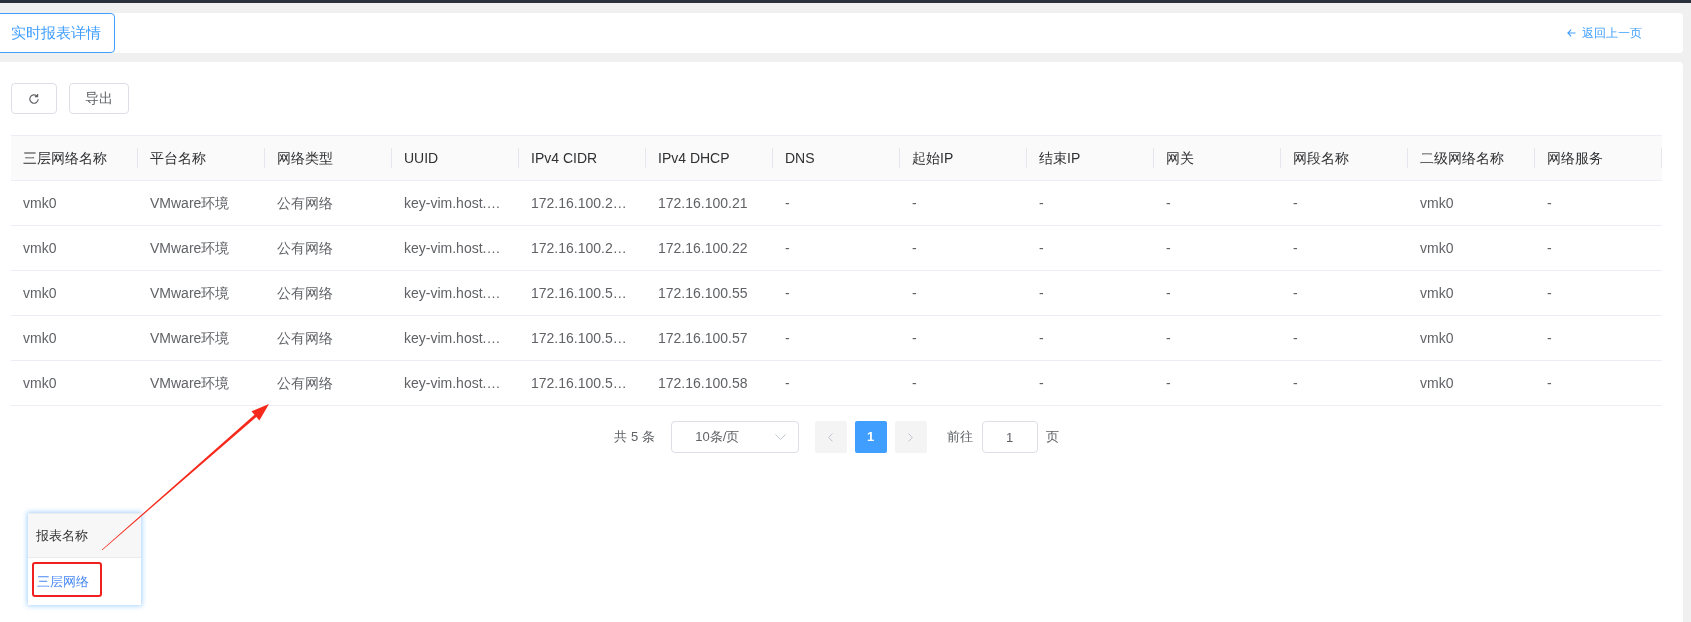 The image size is (1691, 622). Describe the element at coordinates (74, 158) in the screenshot. I see `column-header: 三层网络名称` at that location.